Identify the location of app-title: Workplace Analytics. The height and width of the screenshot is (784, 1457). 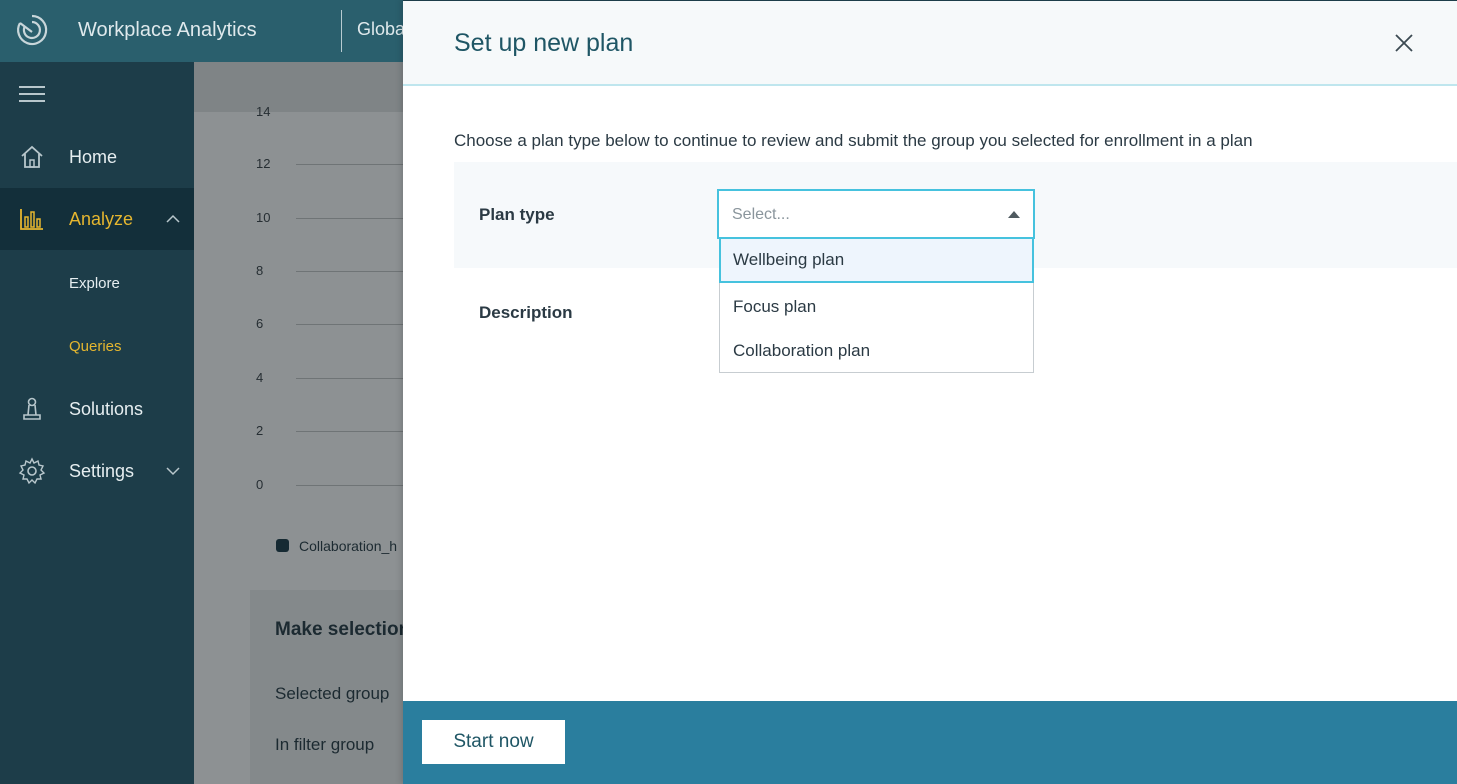
(167, 30).